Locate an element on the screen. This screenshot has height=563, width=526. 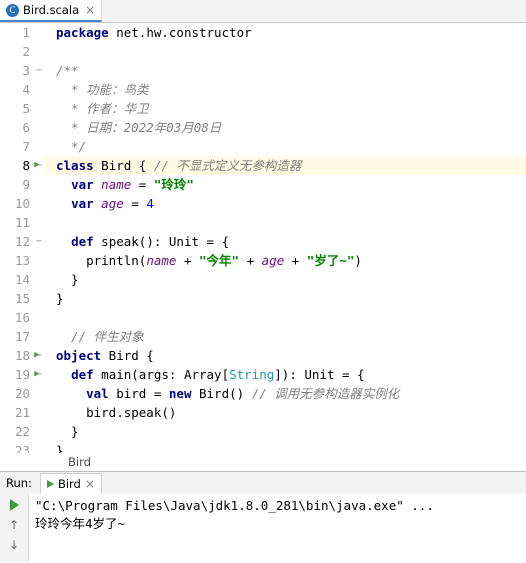
code-text: var name = "玲玲" is located at coordinates (132, 184).